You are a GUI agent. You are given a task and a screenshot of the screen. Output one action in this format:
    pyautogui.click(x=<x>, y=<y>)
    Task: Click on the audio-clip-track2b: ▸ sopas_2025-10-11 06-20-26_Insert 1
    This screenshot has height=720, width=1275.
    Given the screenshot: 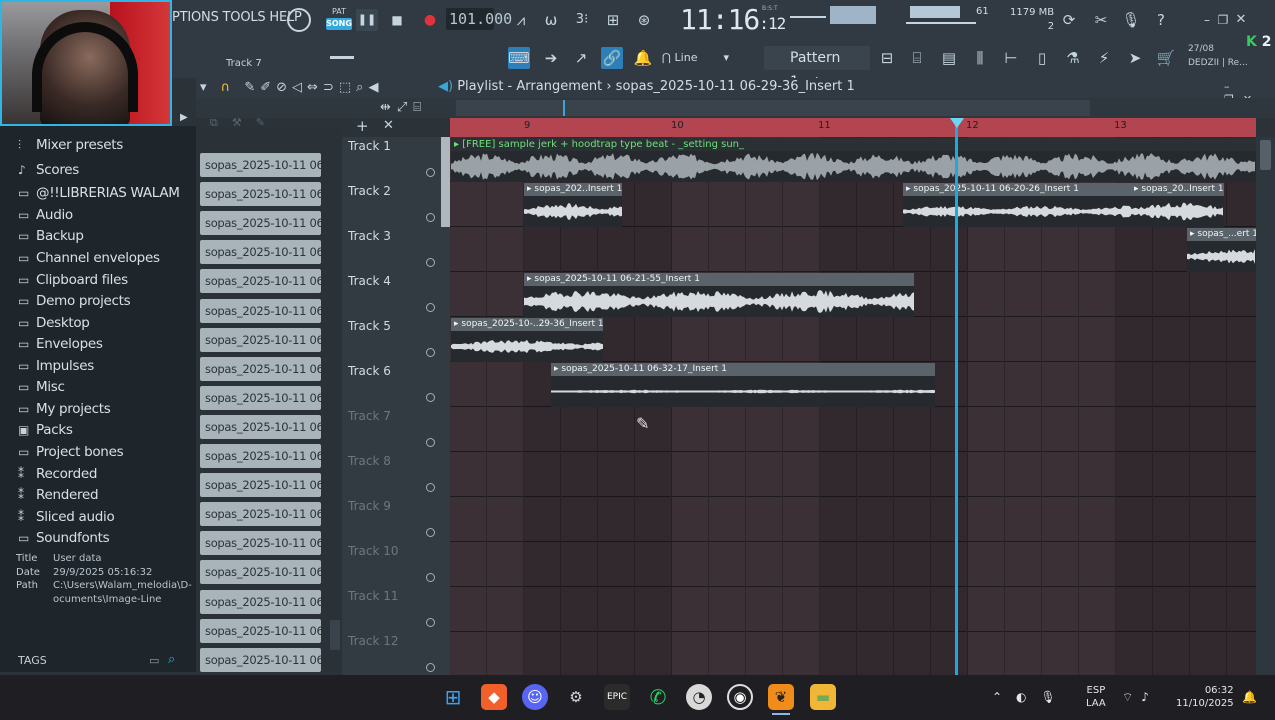 What is the action you would take?
    pyautogui.click(x=1017, y=205)
    